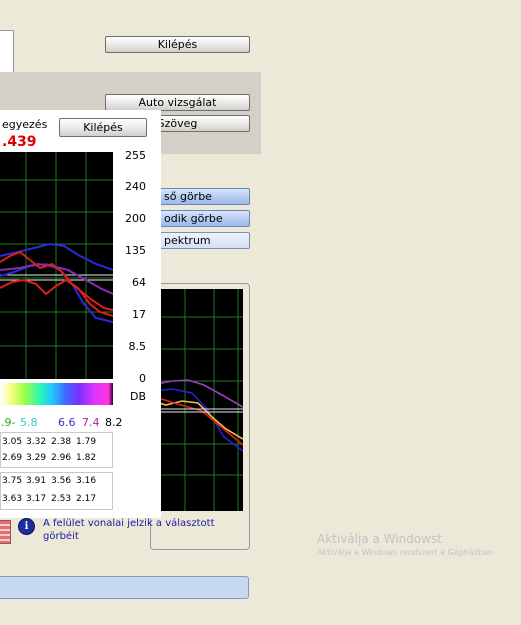 The width and height of the screenshot is (521, 625). What do you see at coordinates (5, 532) in the screenshot?
I see `color-swatch-icon` at bounding box center [5, 532].